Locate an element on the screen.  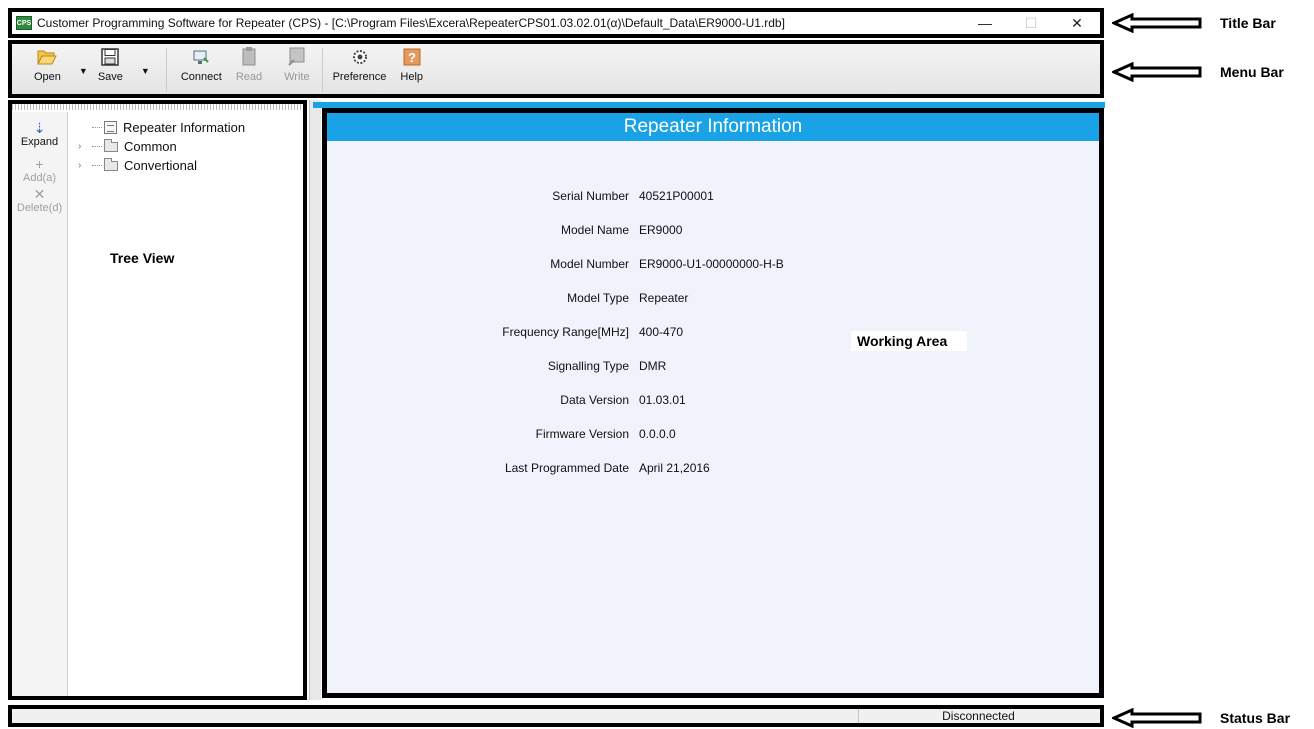
working-area-annotation: Working Area is located at coordinates (909, 341).